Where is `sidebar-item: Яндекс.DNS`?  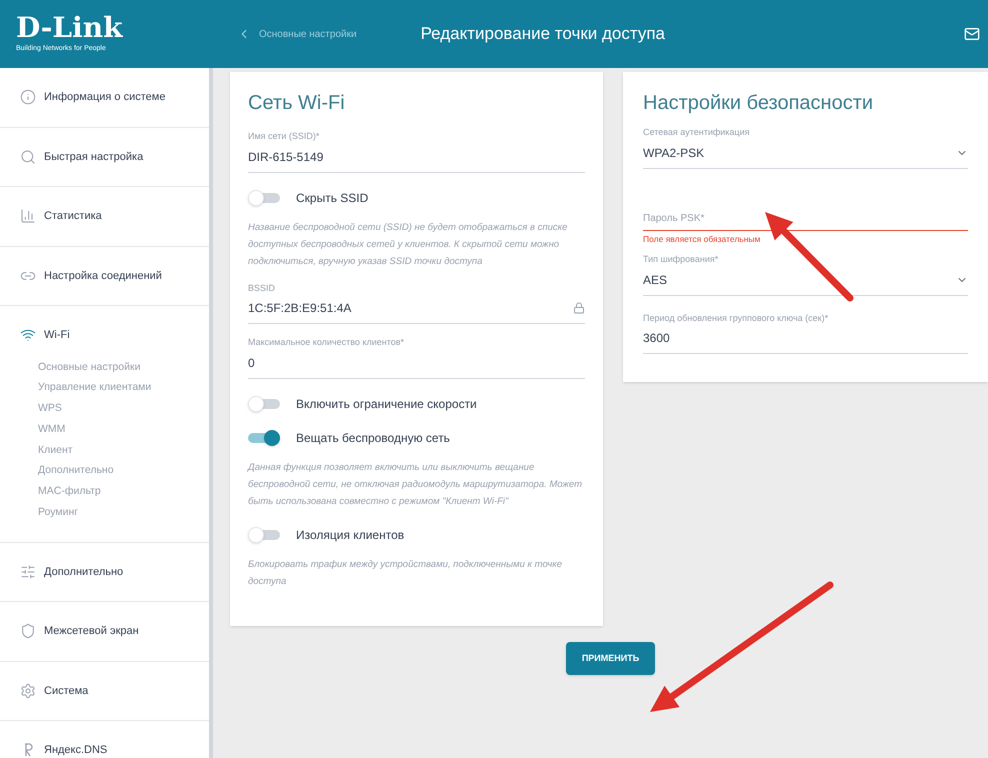 sidebar-item: Яндекс.DNS is located at coordinates (104, 750).